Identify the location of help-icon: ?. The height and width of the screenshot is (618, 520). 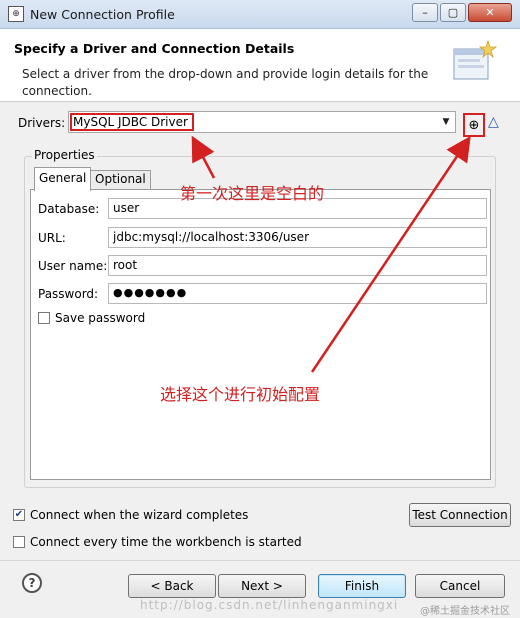
(32, 583).